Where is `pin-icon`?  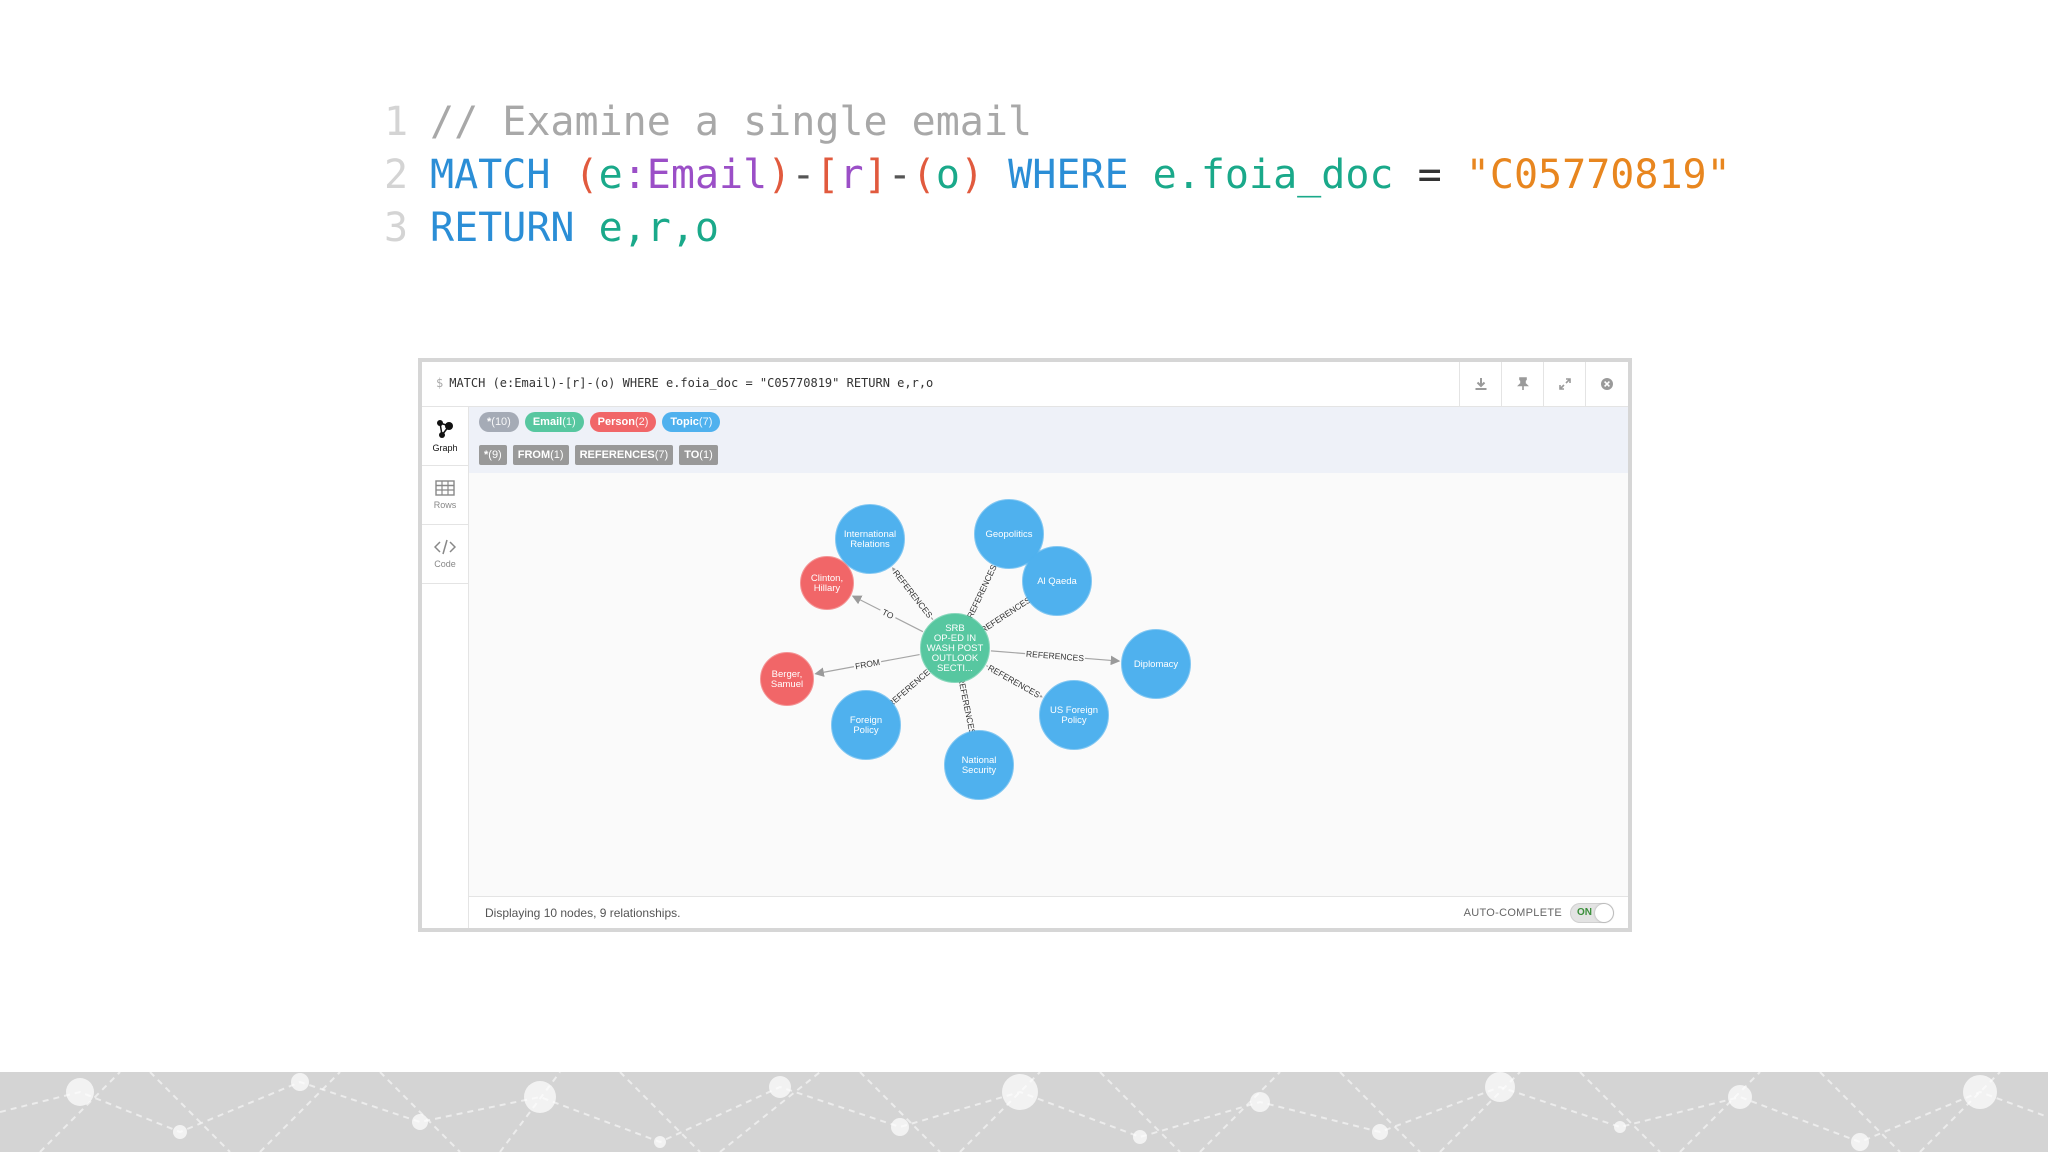
pin-icon is located at coordinates (1523, 383).